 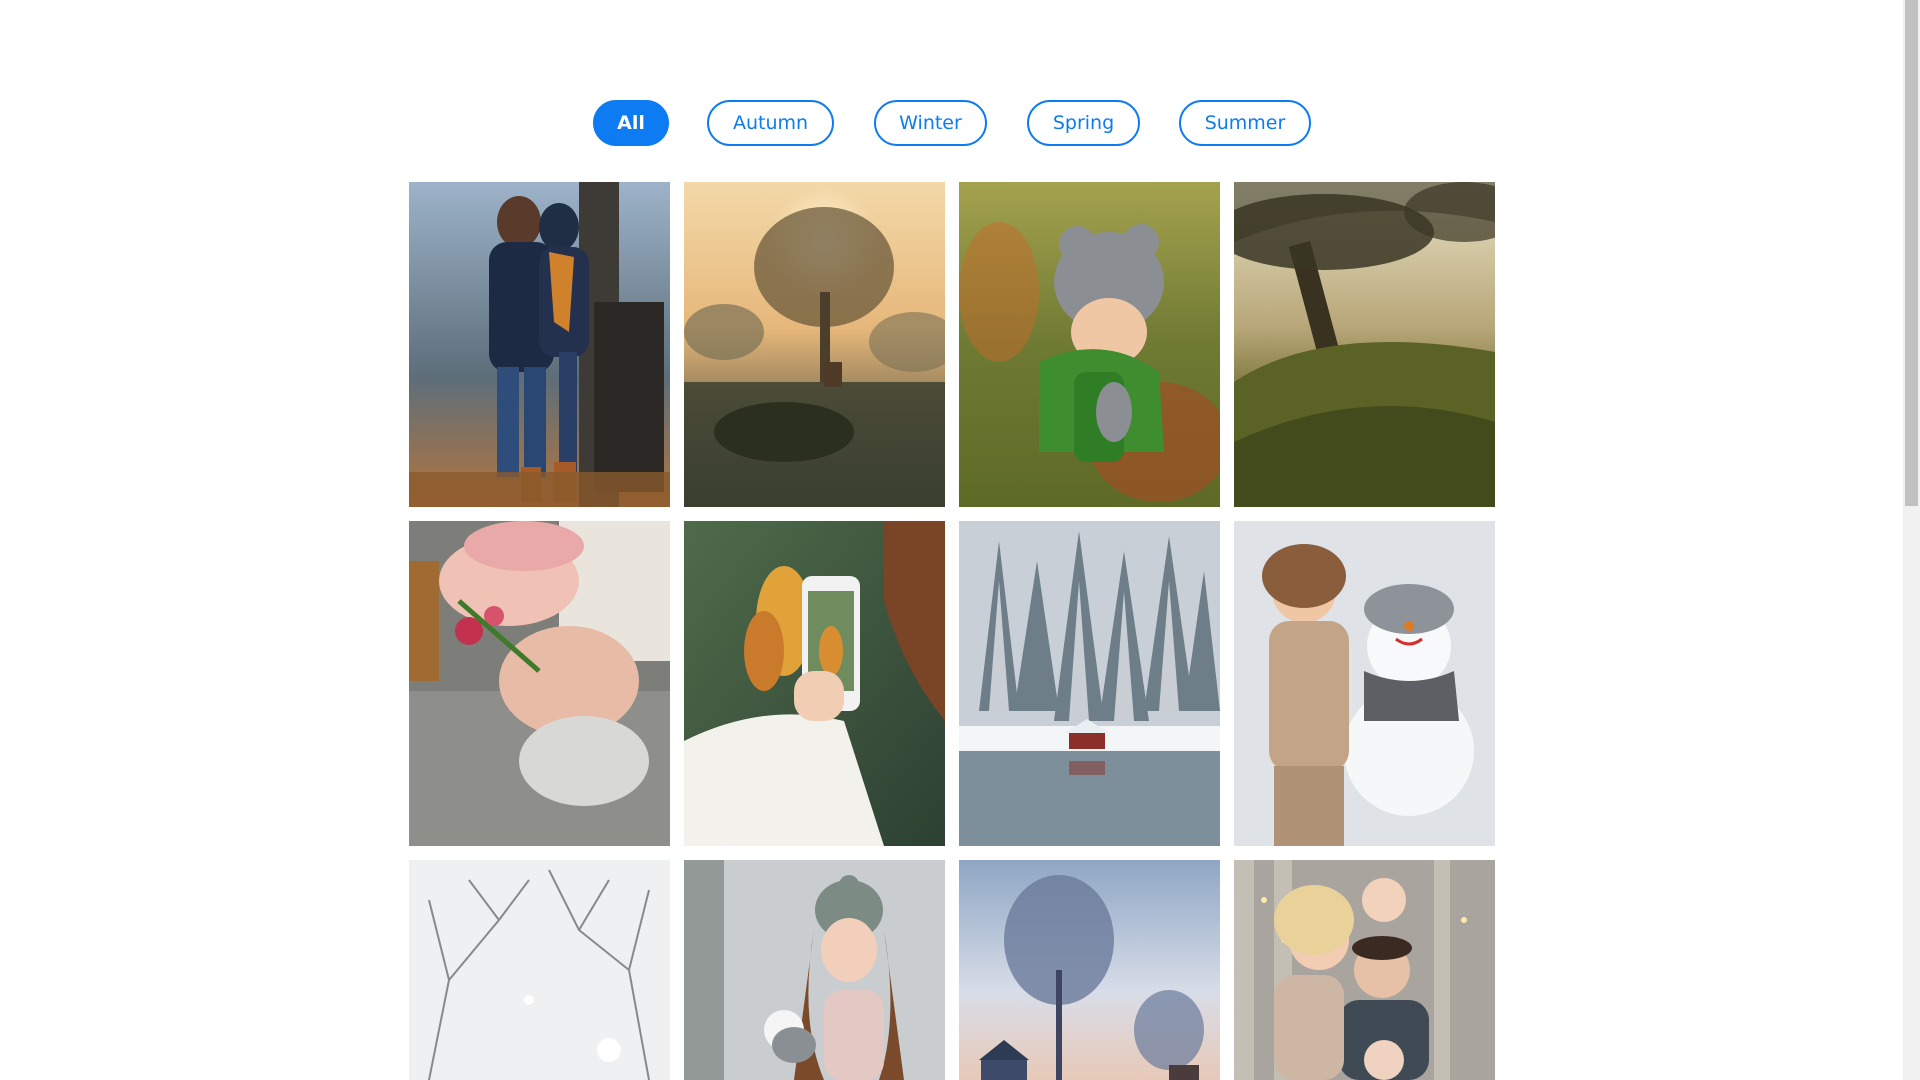 I want to click on filter-summer-button: Summer, so click(x=1245, y=123).